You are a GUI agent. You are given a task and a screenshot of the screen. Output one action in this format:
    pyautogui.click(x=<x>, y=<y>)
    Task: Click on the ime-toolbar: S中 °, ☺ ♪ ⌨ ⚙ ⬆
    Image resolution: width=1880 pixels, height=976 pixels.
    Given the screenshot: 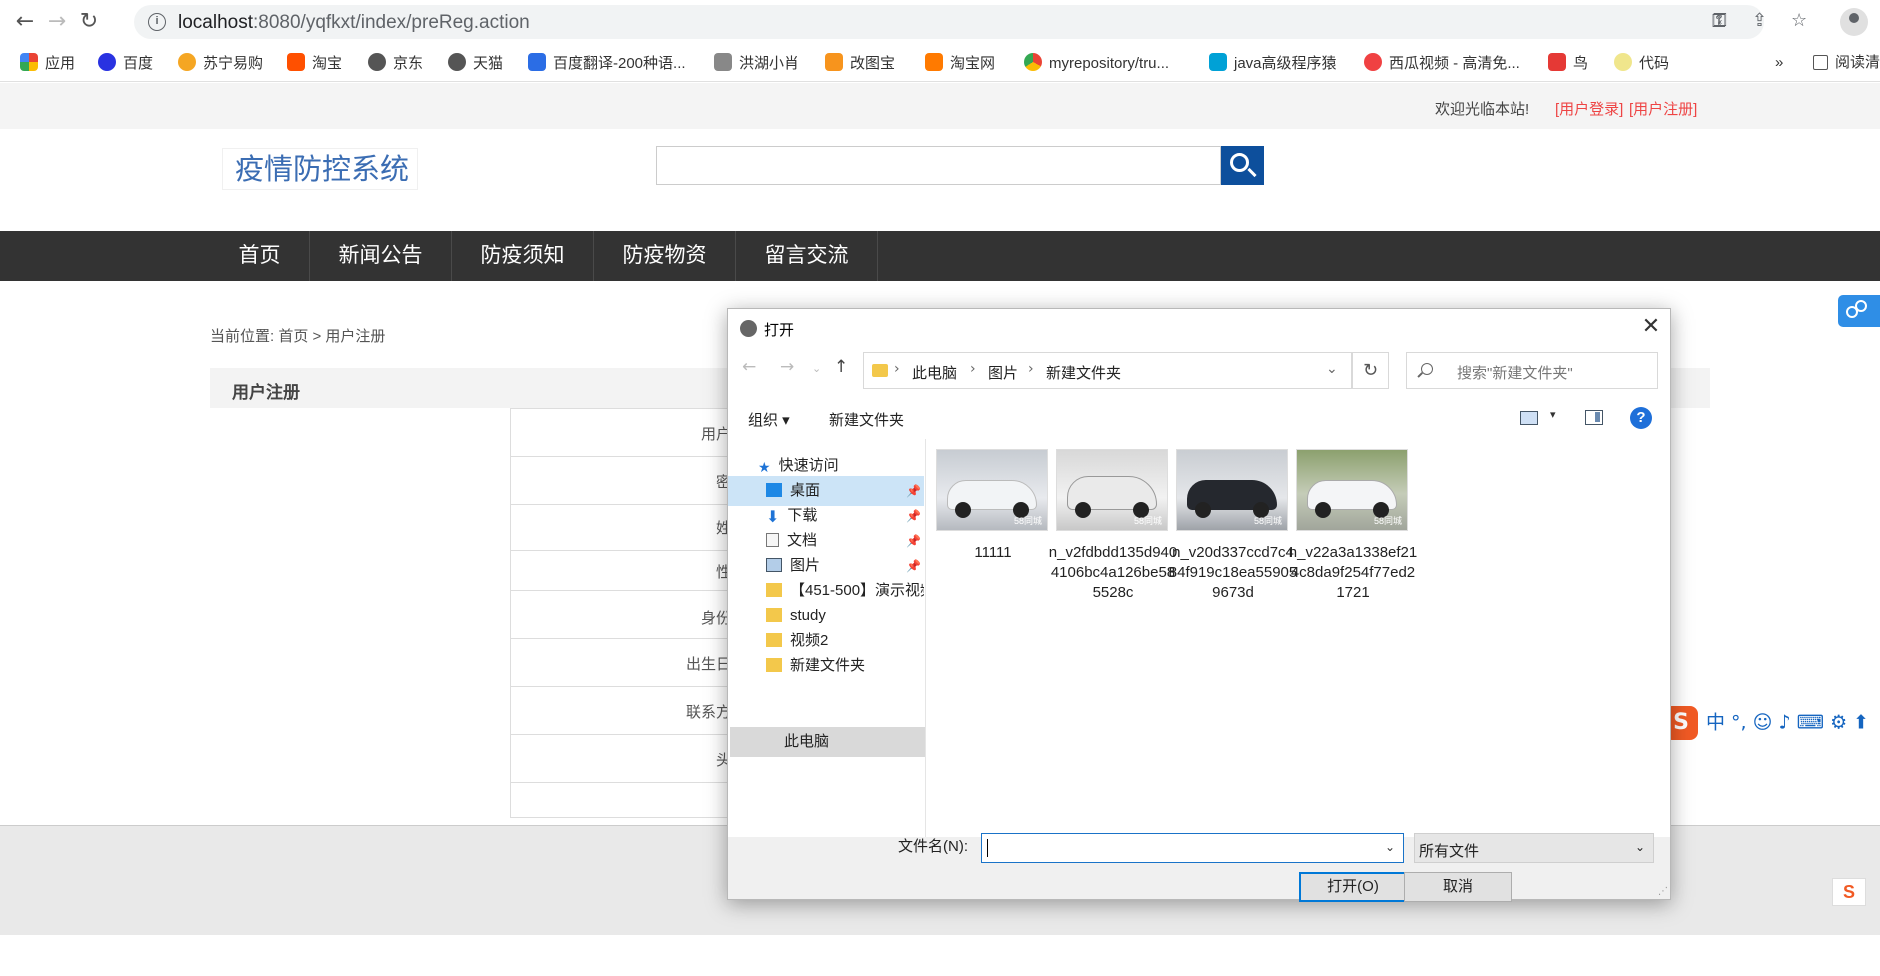 What is the action you would take?
    pyautogui.click(x=1766, y=723)
    